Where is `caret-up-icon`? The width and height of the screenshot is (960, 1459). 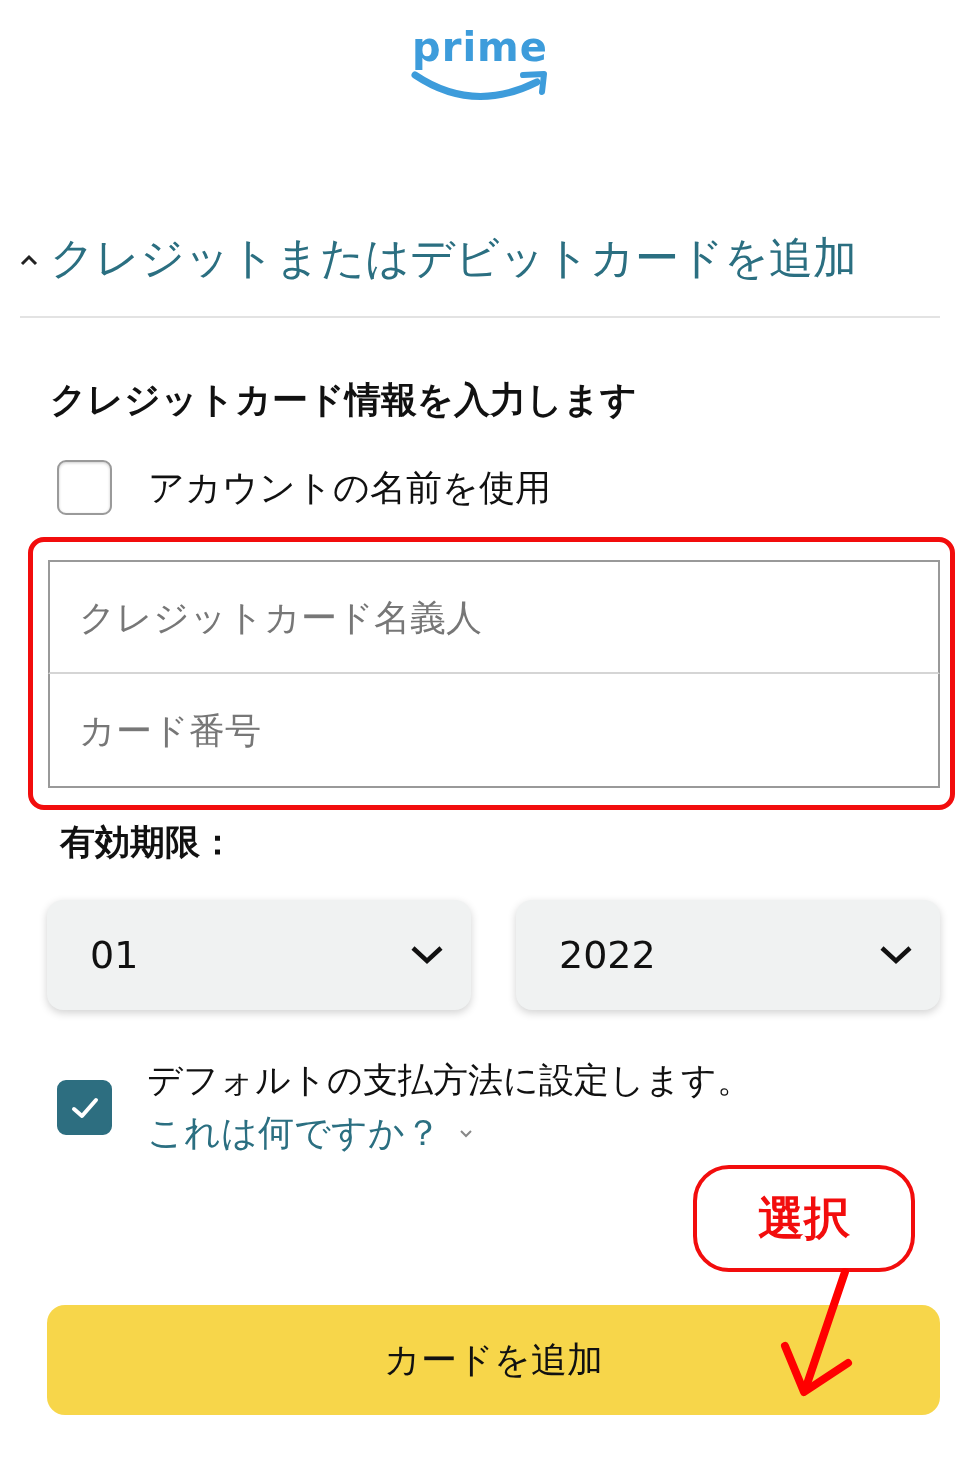
caret-up-icon is located at coordinates (29, 260).